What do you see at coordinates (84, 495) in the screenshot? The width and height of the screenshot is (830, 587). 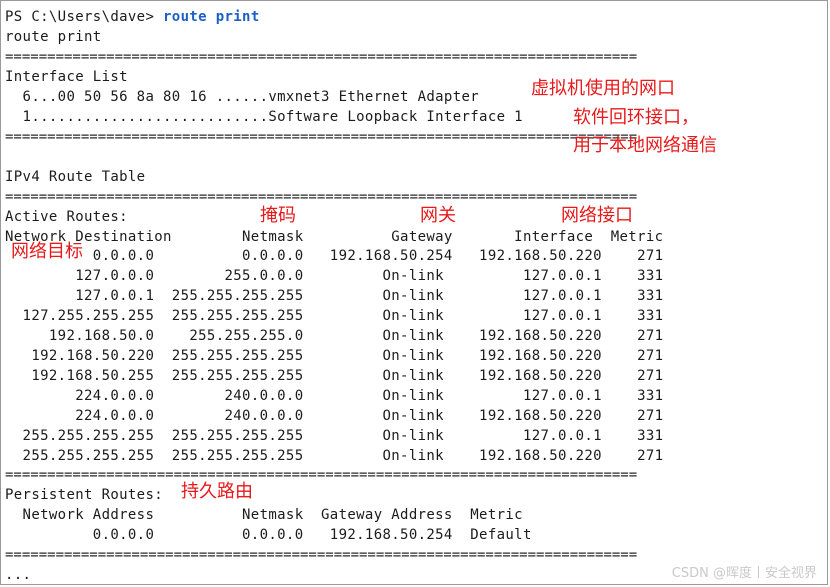 I see `persistent-routes-title: Persistent Routes:` at bounding box center [84, 495].